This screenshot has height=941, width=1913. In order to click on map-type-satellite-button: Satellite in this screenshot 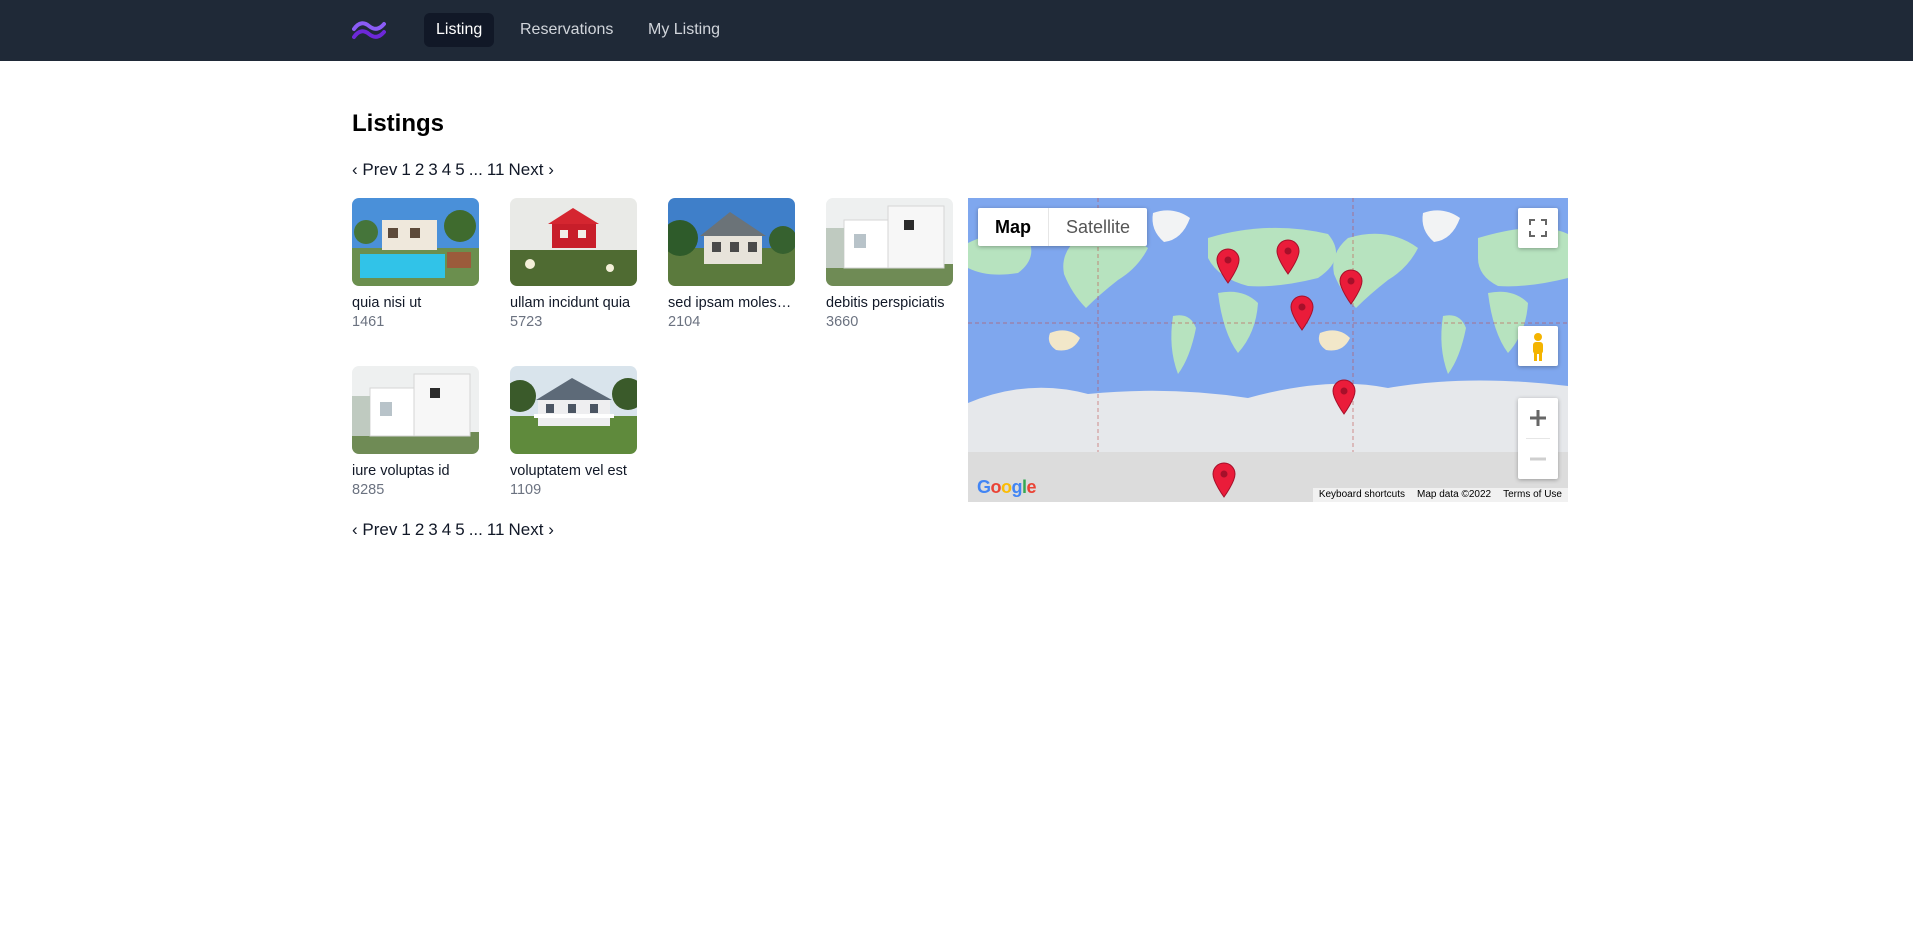, I will do `click(1098, 227)`.